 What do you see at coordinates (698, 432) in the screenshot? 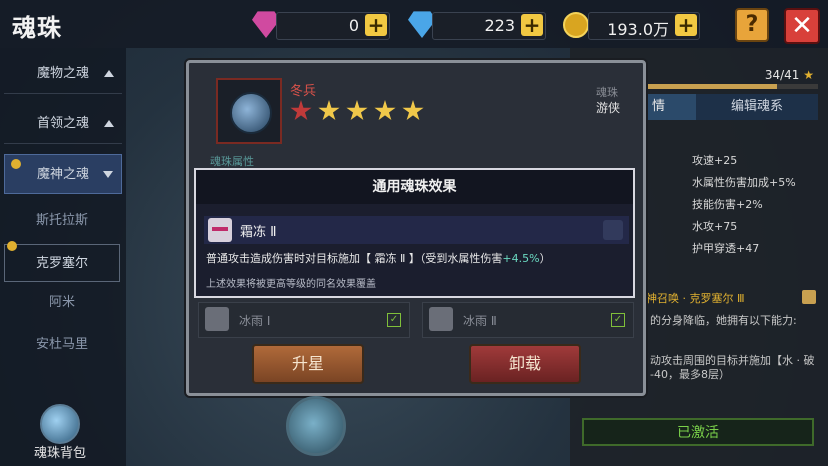
I see `activated-status: 已激活` at bounding box center [698, 432].